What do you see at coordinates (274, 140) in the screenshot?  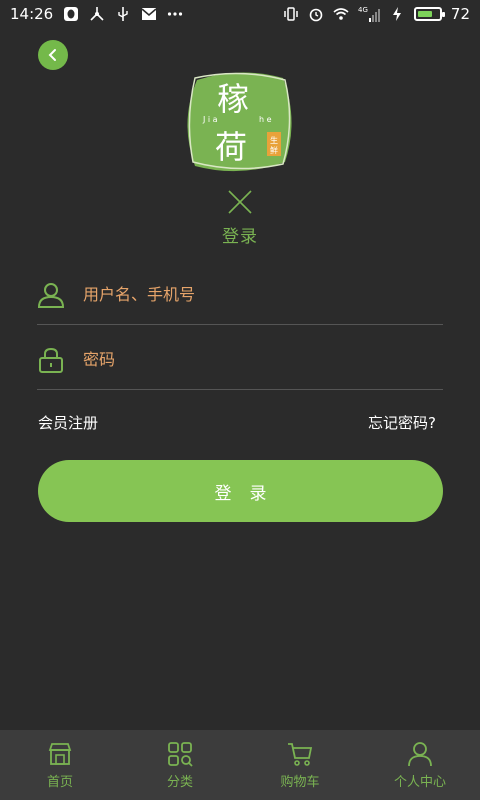 I see `logo-badge-1: 生` at bounding box center [274, 140].